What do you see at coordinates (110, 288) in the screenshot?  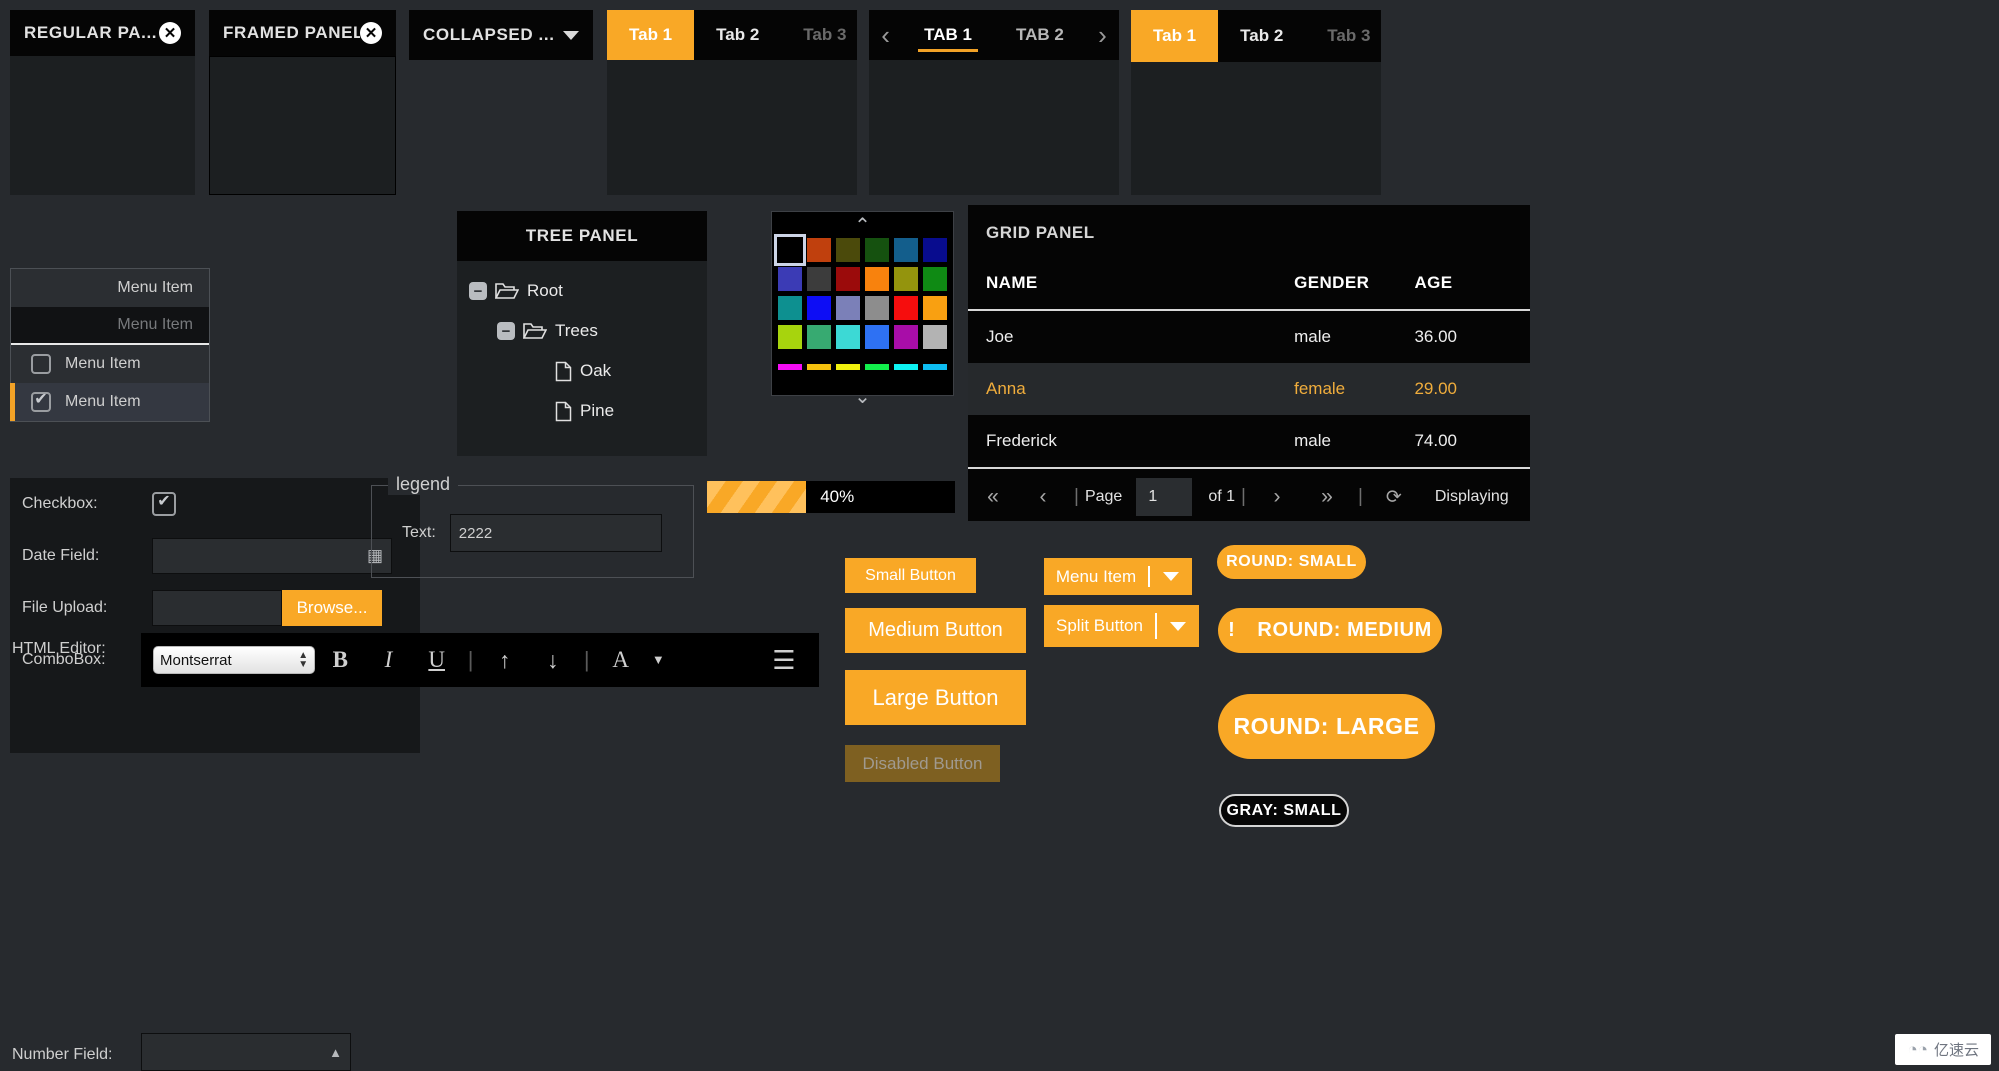 I see `menu-item-1: Menu Item` at bounding box center [110, 288].